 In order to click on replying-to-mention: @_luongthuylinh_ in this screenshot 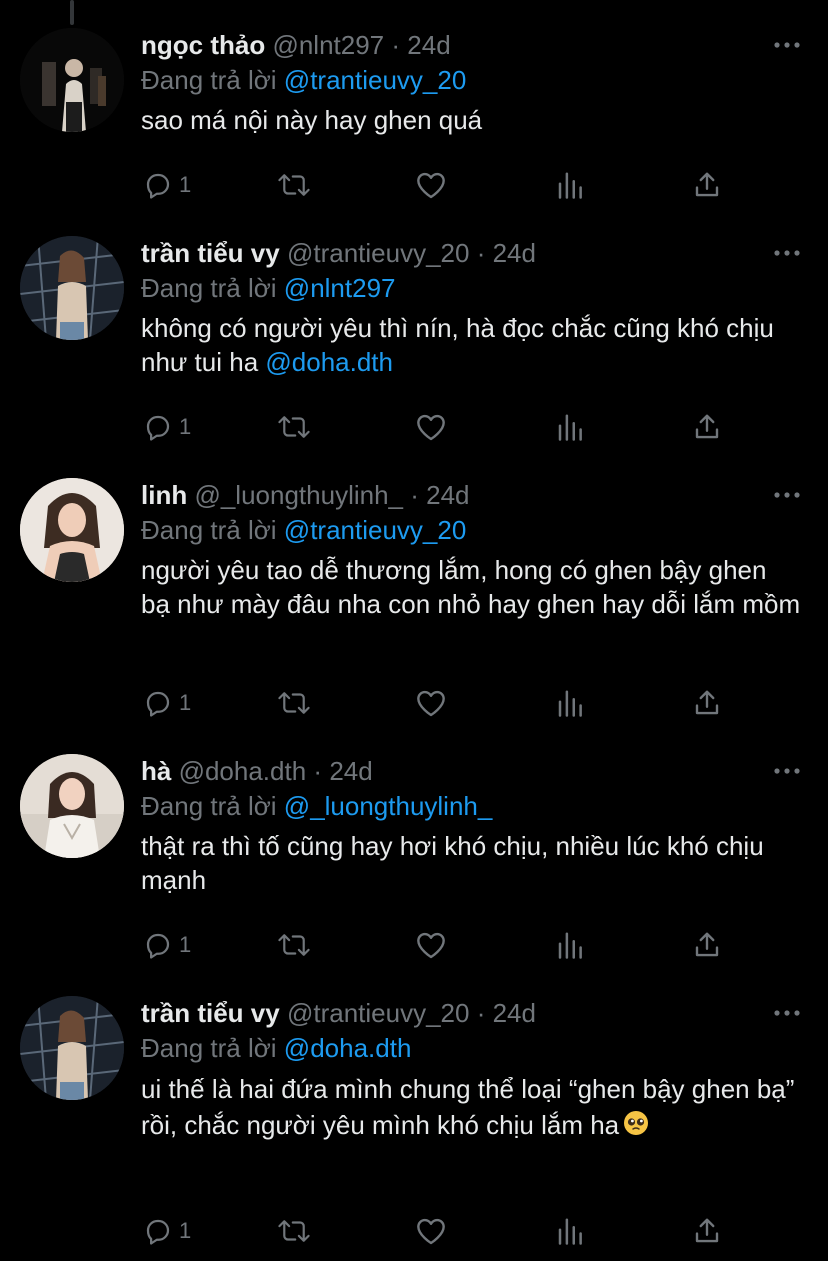, I will do `click(388, 806)`.